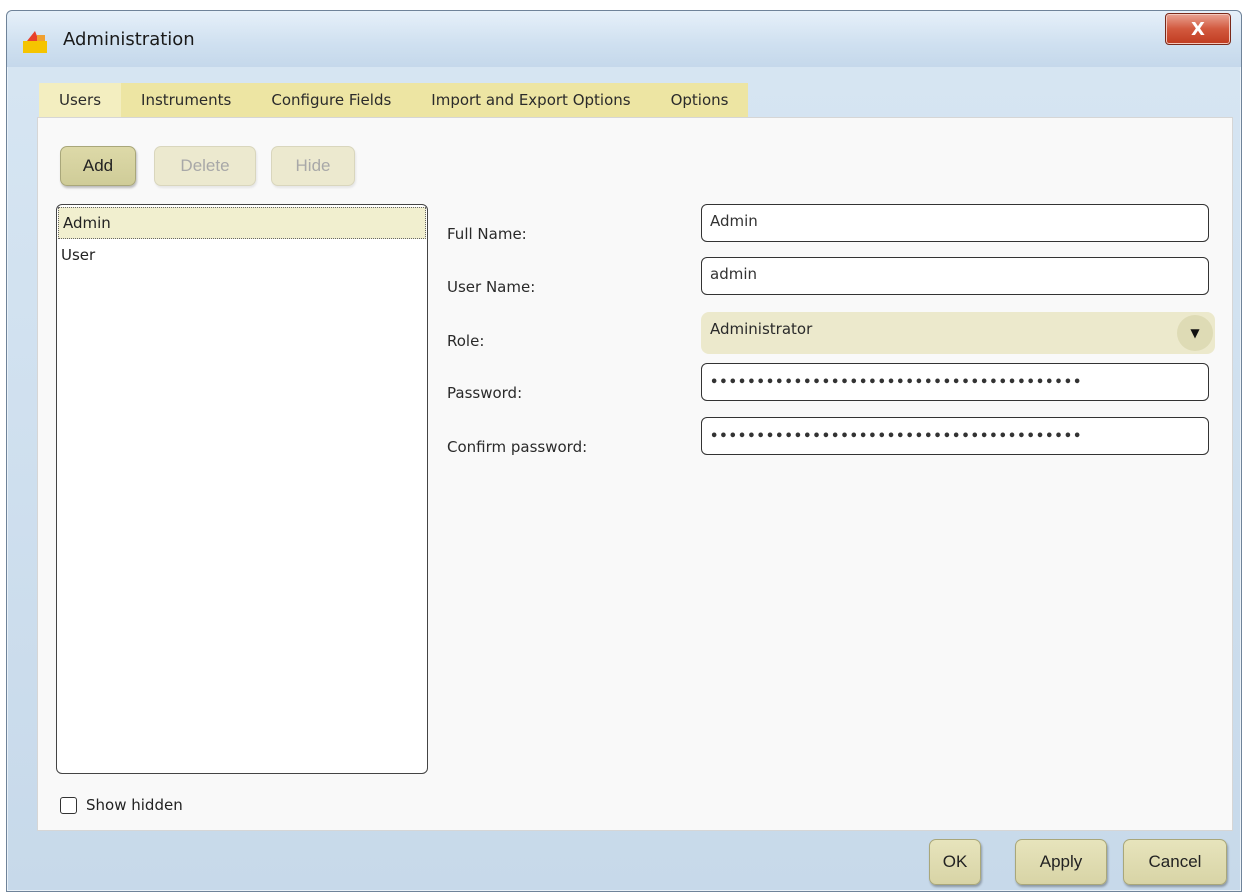 Image resolution: width=1248 pixels, height=896 pixels. I want to click on tab-configure-fields: Configure Fields, so click(331, 100).